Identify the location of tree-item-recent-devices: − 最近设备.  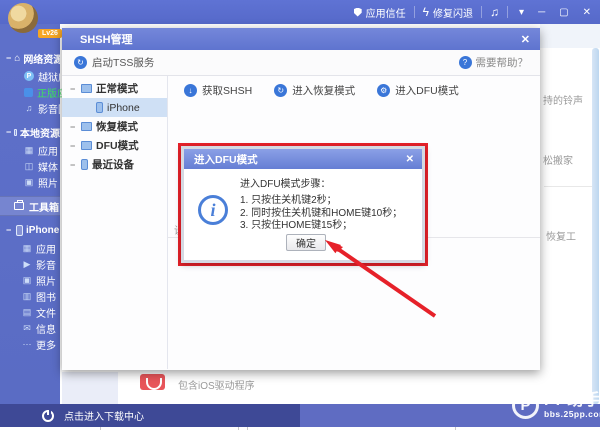
(114, 164).